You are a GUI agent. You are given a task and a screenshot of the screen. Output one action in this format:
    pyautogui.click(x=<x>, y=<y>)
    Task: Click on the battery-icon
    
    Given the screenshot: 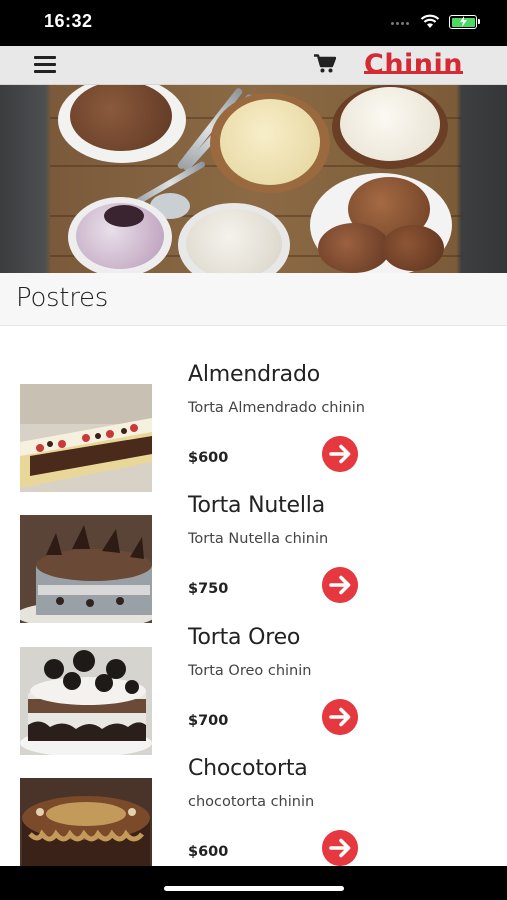 What is the action you would take?
    pyautogui.click(x=464, y=22)
    